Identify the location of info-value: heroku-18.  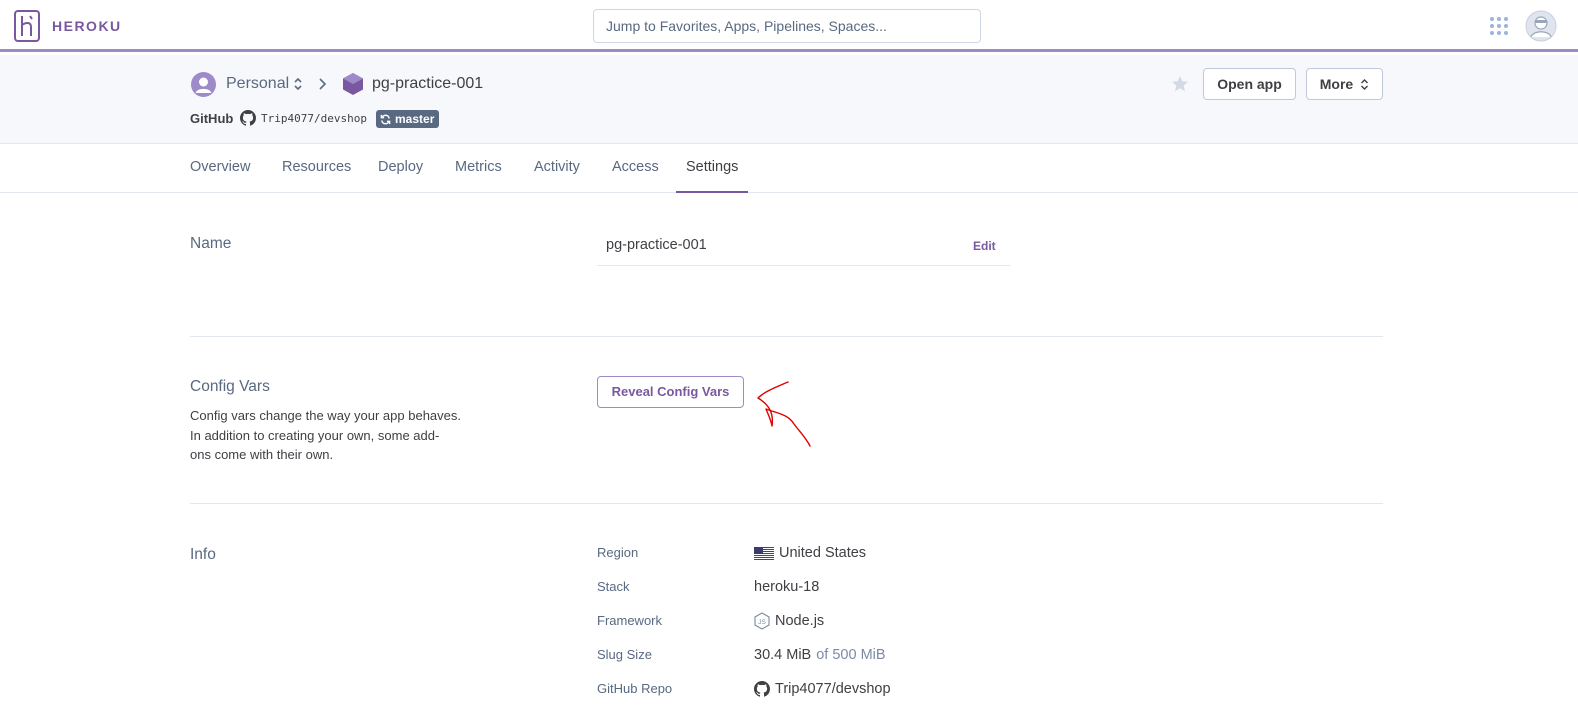
(786, 587).